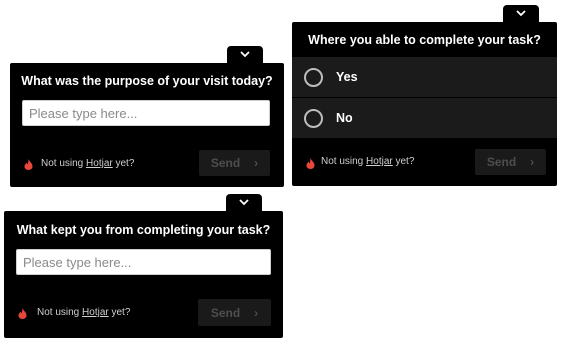 This screenshot has height=348, width=577. Describe the element at coordinates (143, 230) in the screenshot. I see `survey-question: What kept you from completing your task?` at that location.